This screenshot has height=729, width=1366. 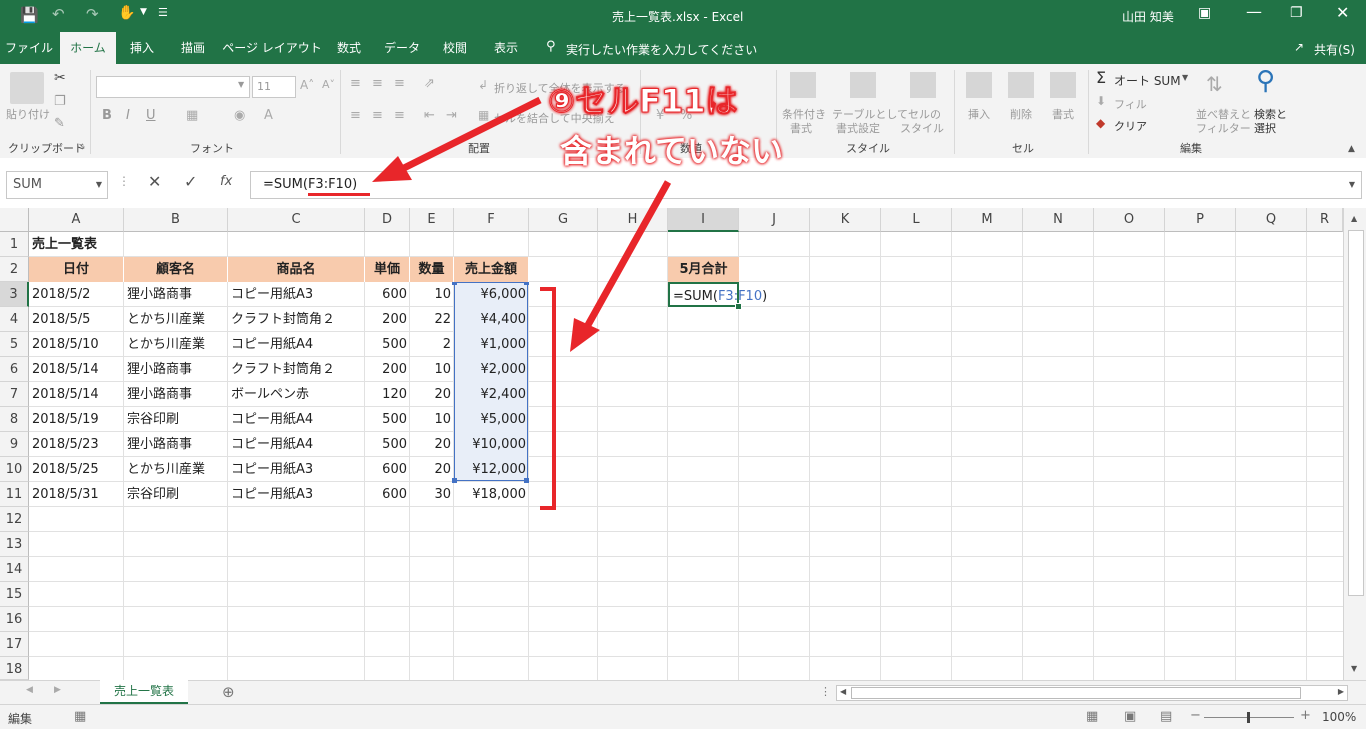 I want to click on status-mode: 編集, so click(x=20, y=719).